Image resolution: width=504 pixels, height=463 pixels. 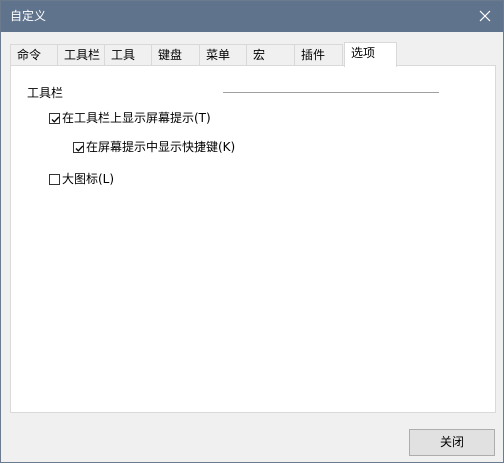 What do you see at coordinates (45, 93) in the screenshot?
I see `toolbar-group-label: 工具栏` at bounding box center [45, 93].